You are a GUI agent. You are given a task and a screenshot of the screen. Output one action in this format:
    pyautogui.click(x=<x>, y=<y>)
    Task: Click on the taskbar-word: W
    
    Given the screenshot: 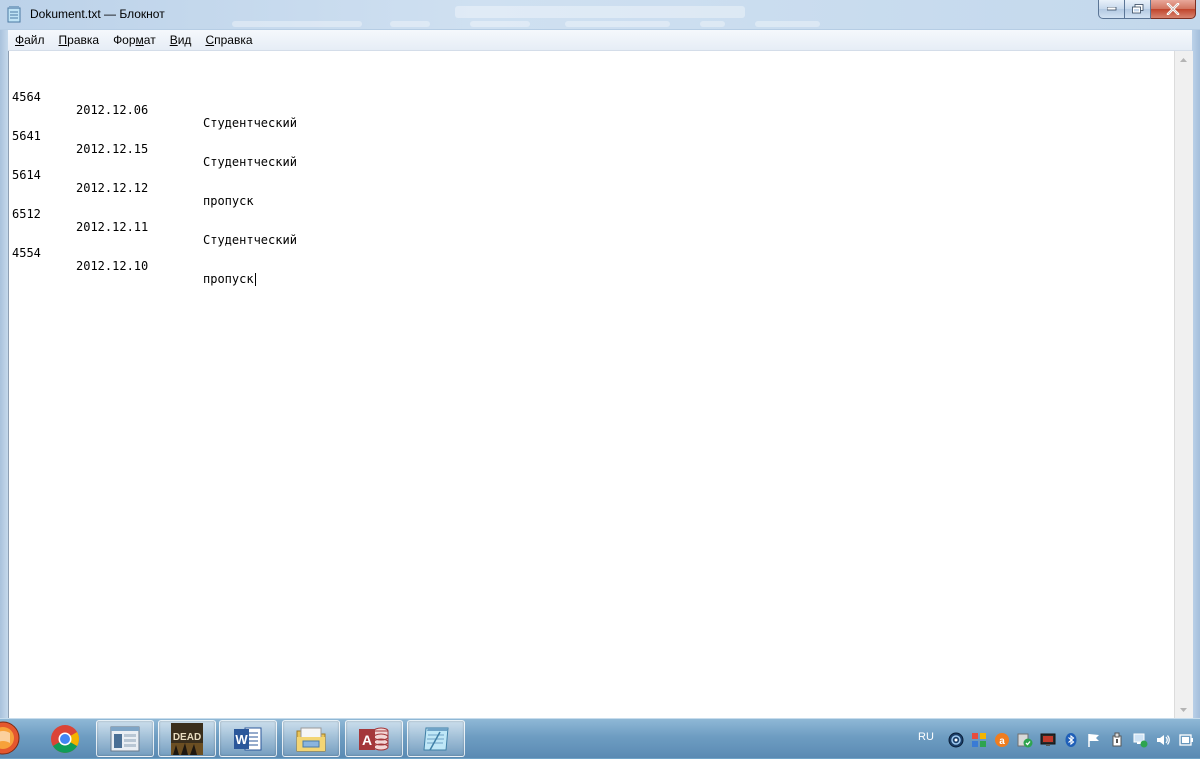 What is the action you would take?
    pyautogui.click(x=248, y=738)
    